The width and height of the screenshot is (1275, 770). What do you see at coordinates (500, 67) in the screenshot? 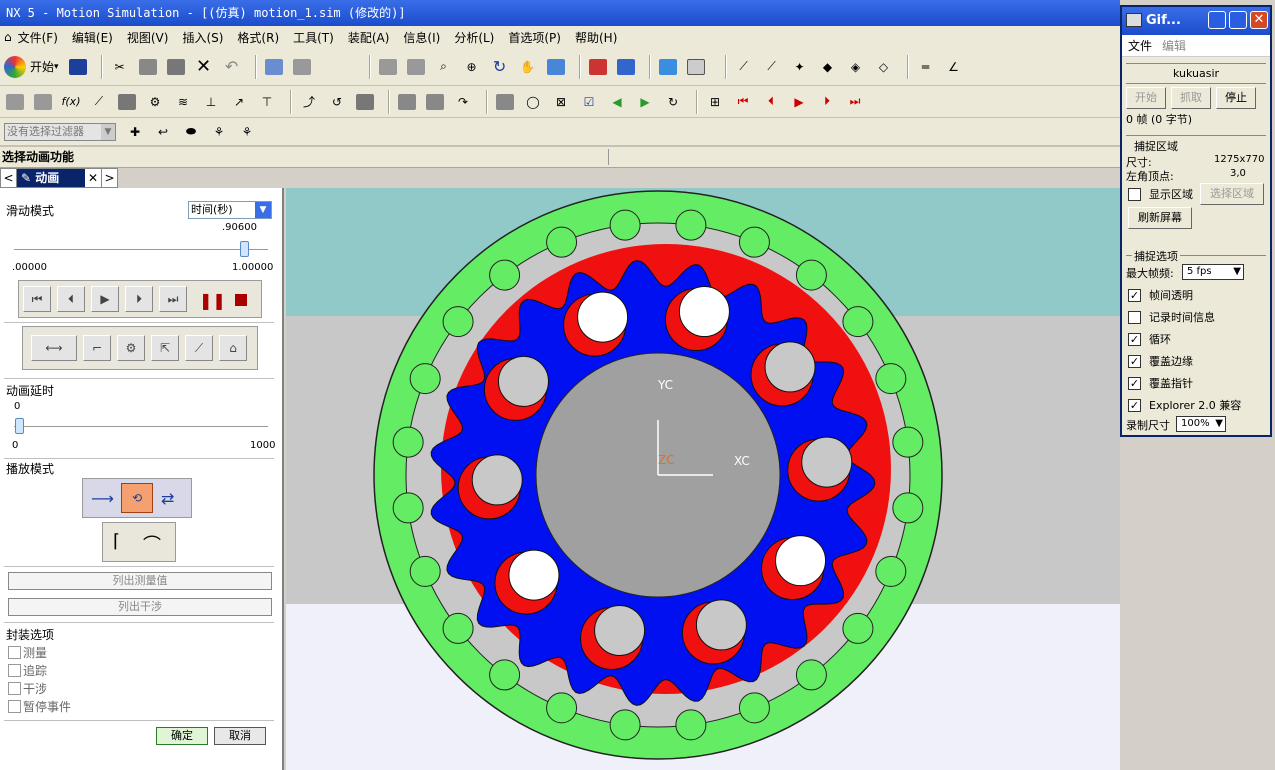
I see `rotate-icon: ↻` at bounding box center [500, 67].